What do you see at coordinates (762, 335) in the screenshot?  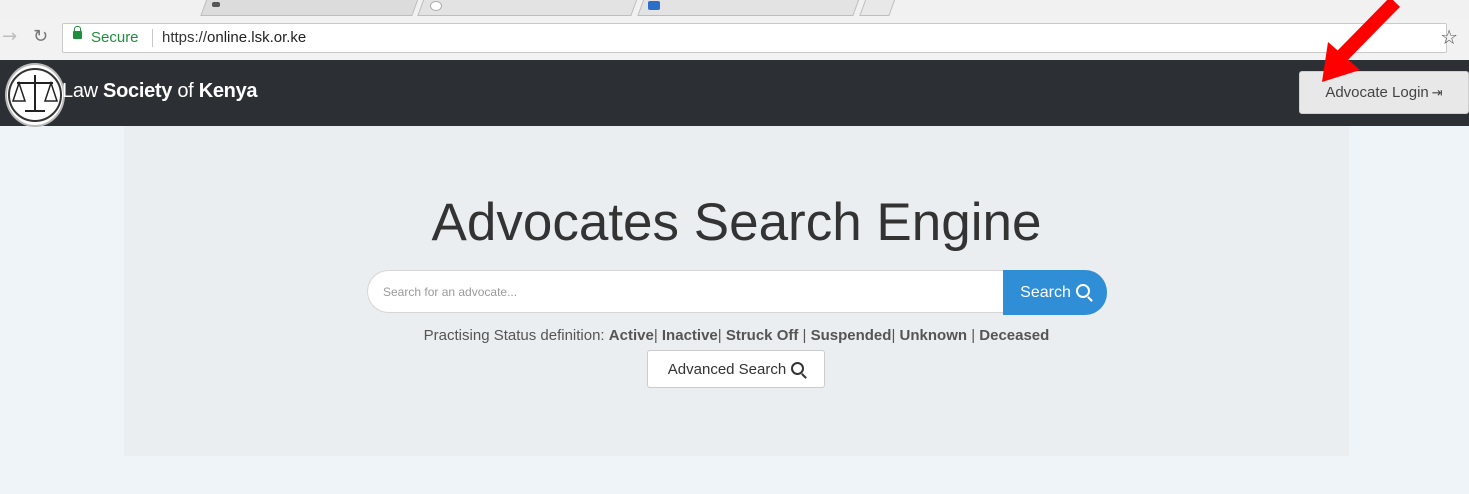 I see `status-link-struck-off: Struck Off` at bounding box center [762, 335].